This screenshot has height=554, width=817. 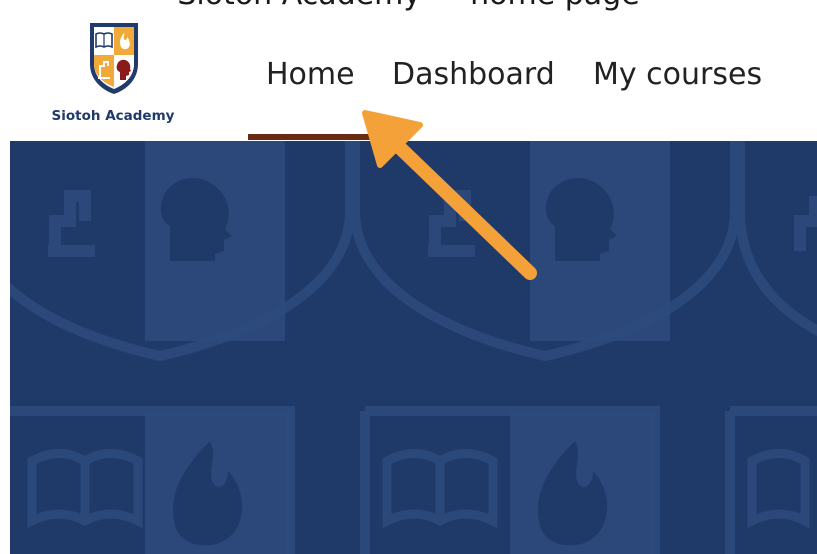 I want to click on caption-text: Siotoh Academy — home page, so click(x=408, y=5).